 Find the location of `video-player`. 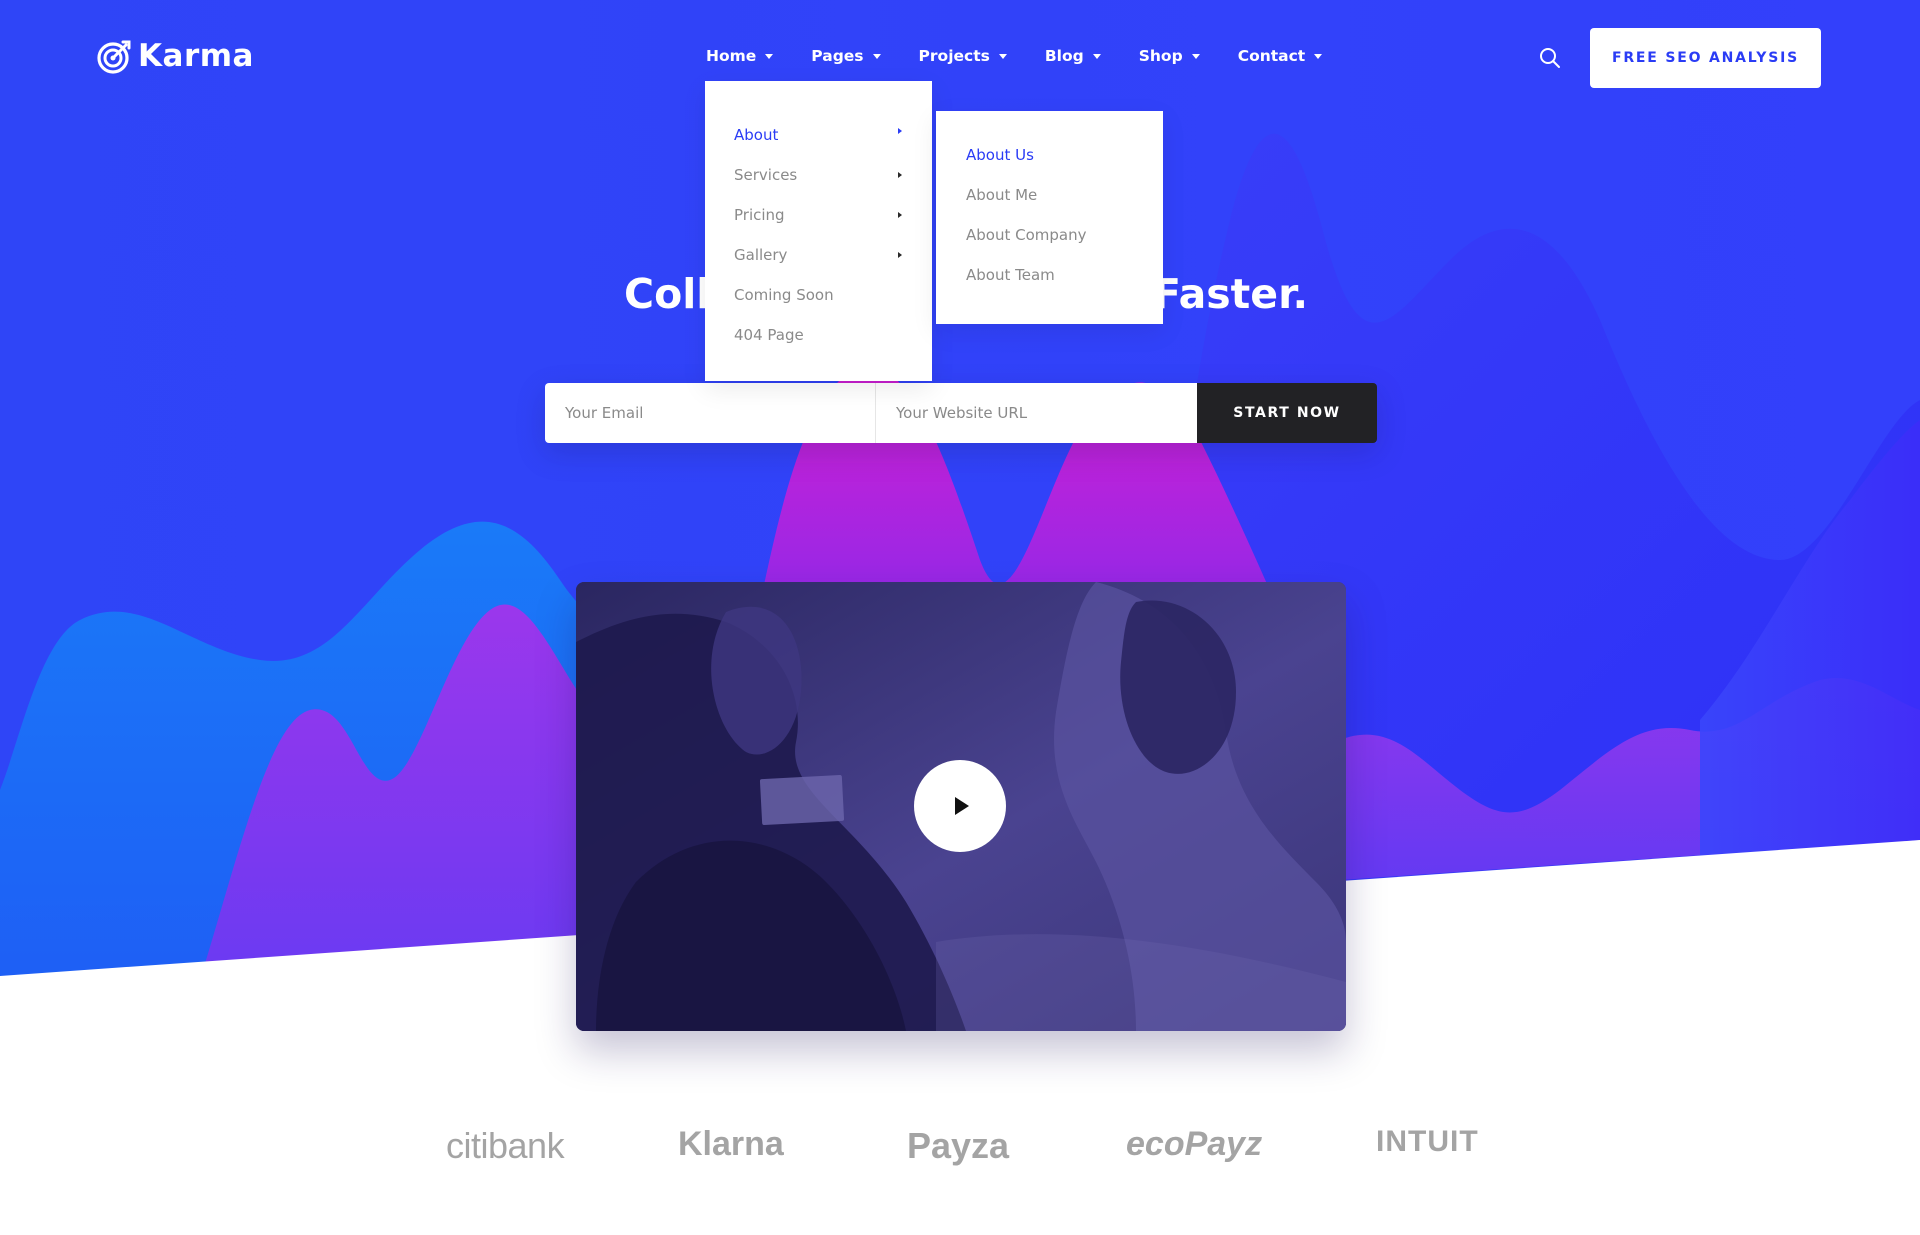

video-player is located at coordinates (961, 806).